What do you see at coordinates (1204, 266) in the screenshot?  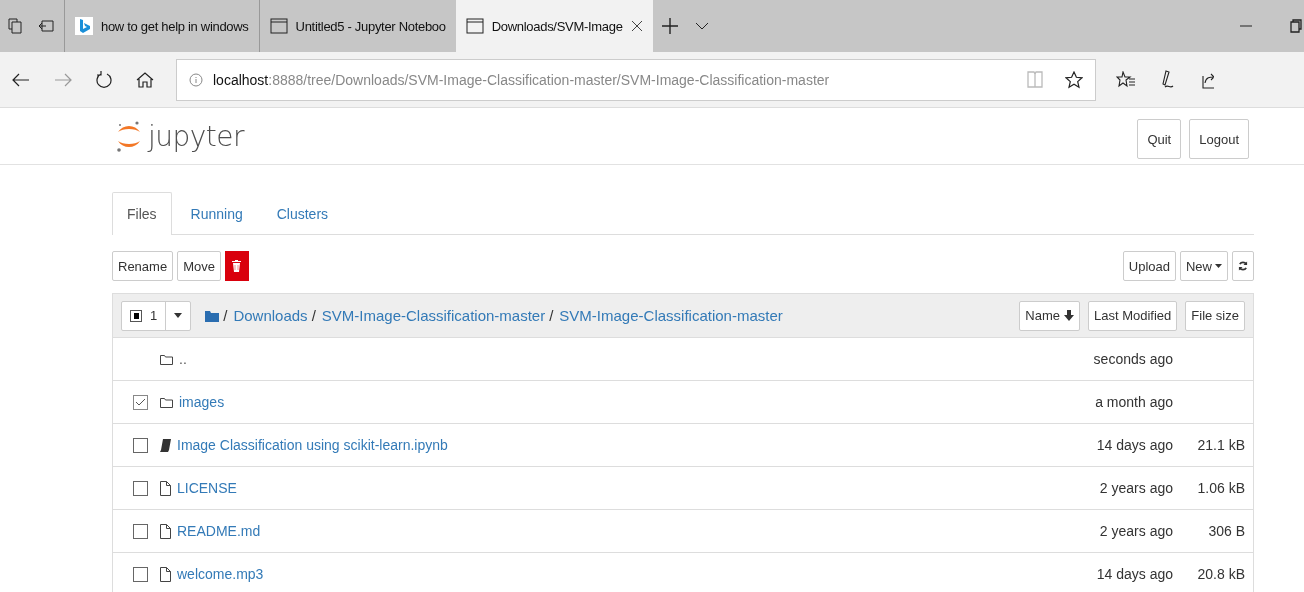 I see `new-button: New` at bounding box center [1204, 266].